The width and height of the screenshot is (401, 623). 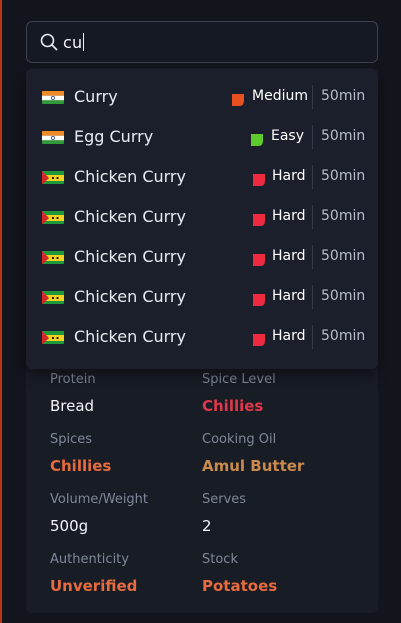 What do you see at coordinates (239, 379) in the screenshot?
I see `detail-label: Spice Level` at bounding box center [239, 379].